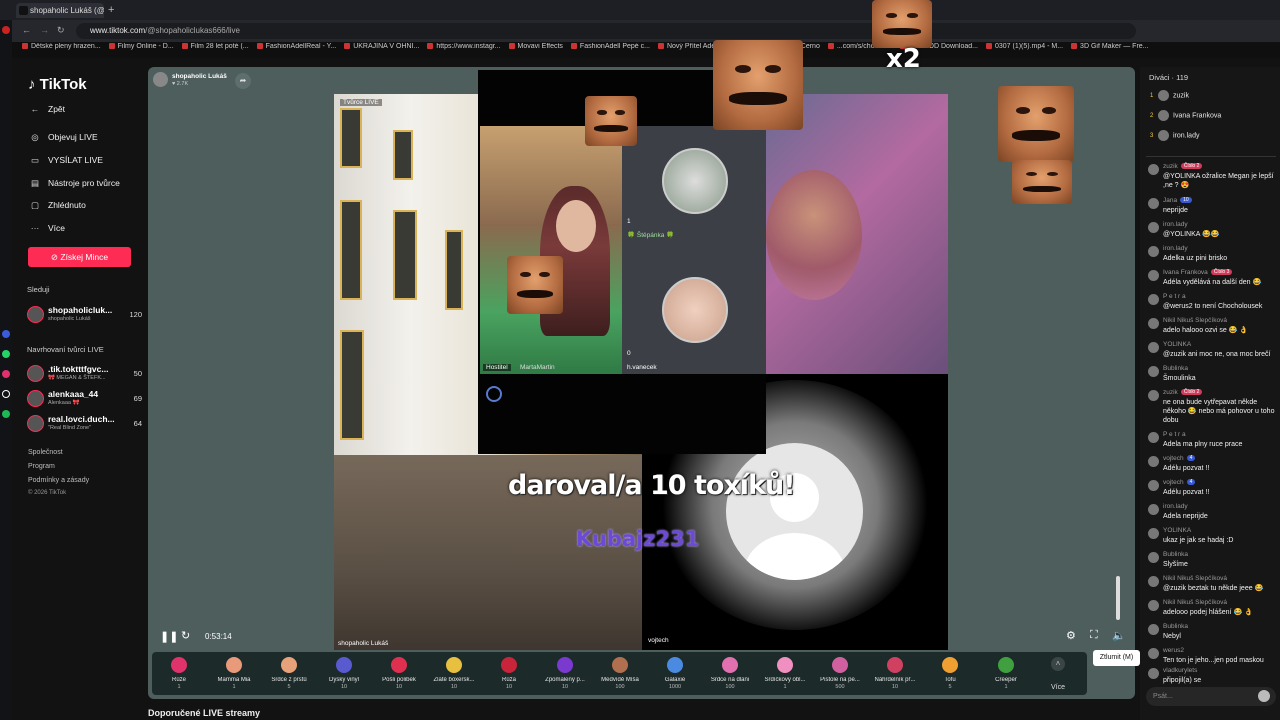 Image resolution: width=1280 pixels, height=720 pixels. Describe the element at coordinates (6, 374) in the screenshot. I see `instagram-icon` at that location.